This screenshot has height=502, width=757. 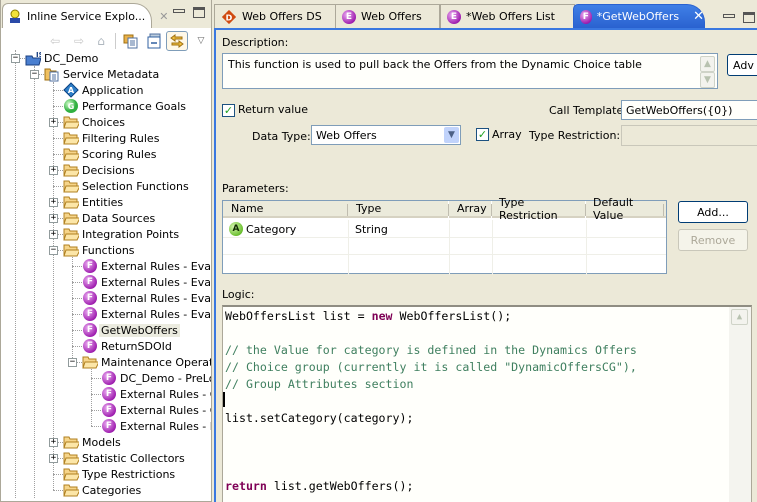 I want to click on folder-icon, so click(x=71, y=490).